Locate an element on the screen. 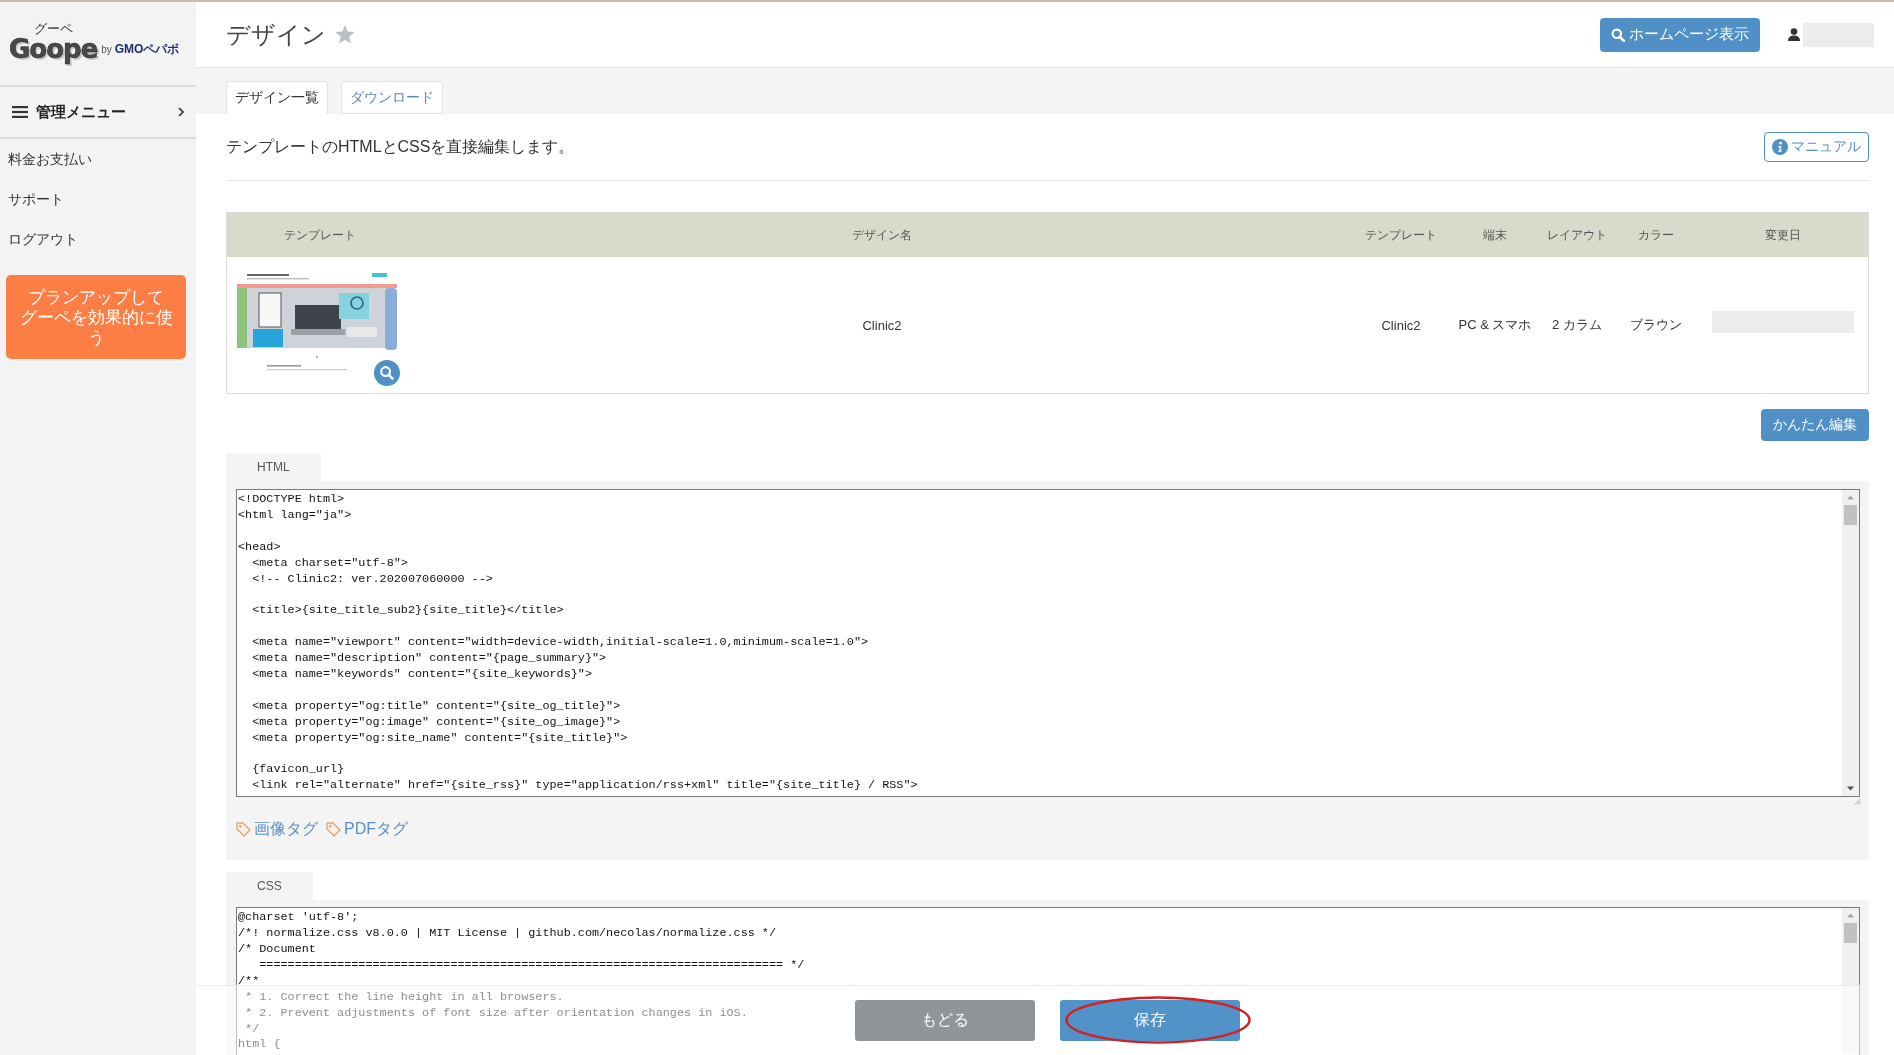  upgrade-plan-button: プランアップしてグーペを効果的に使う is located at coordinates (96, 317).